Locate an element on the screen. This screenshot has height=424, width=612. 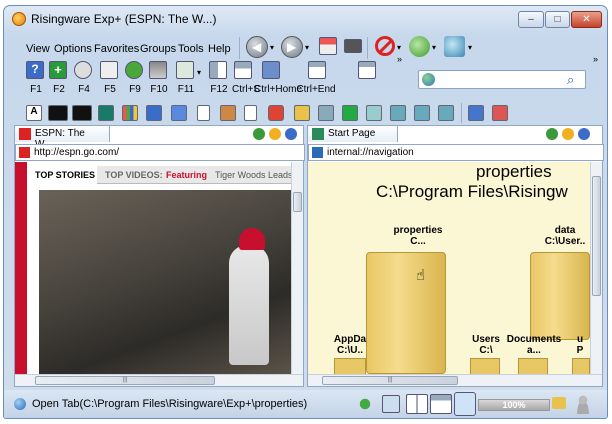
back-button: ◀ is located at coordinates (257, 47).